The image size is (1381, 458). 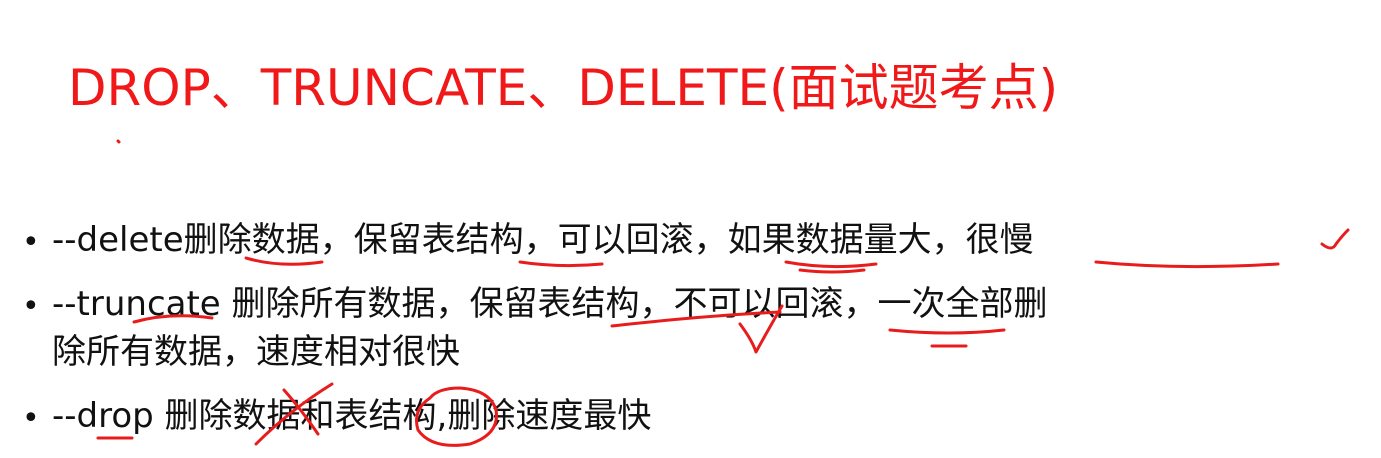 What do you see at coordinates (550, 304) in the screenshot?
I see `bullet-truncate-text-line-1: --truncate 删除所有数据，保留表结构，不可以回滚，一次全部删` at bounding box center [550, 304].